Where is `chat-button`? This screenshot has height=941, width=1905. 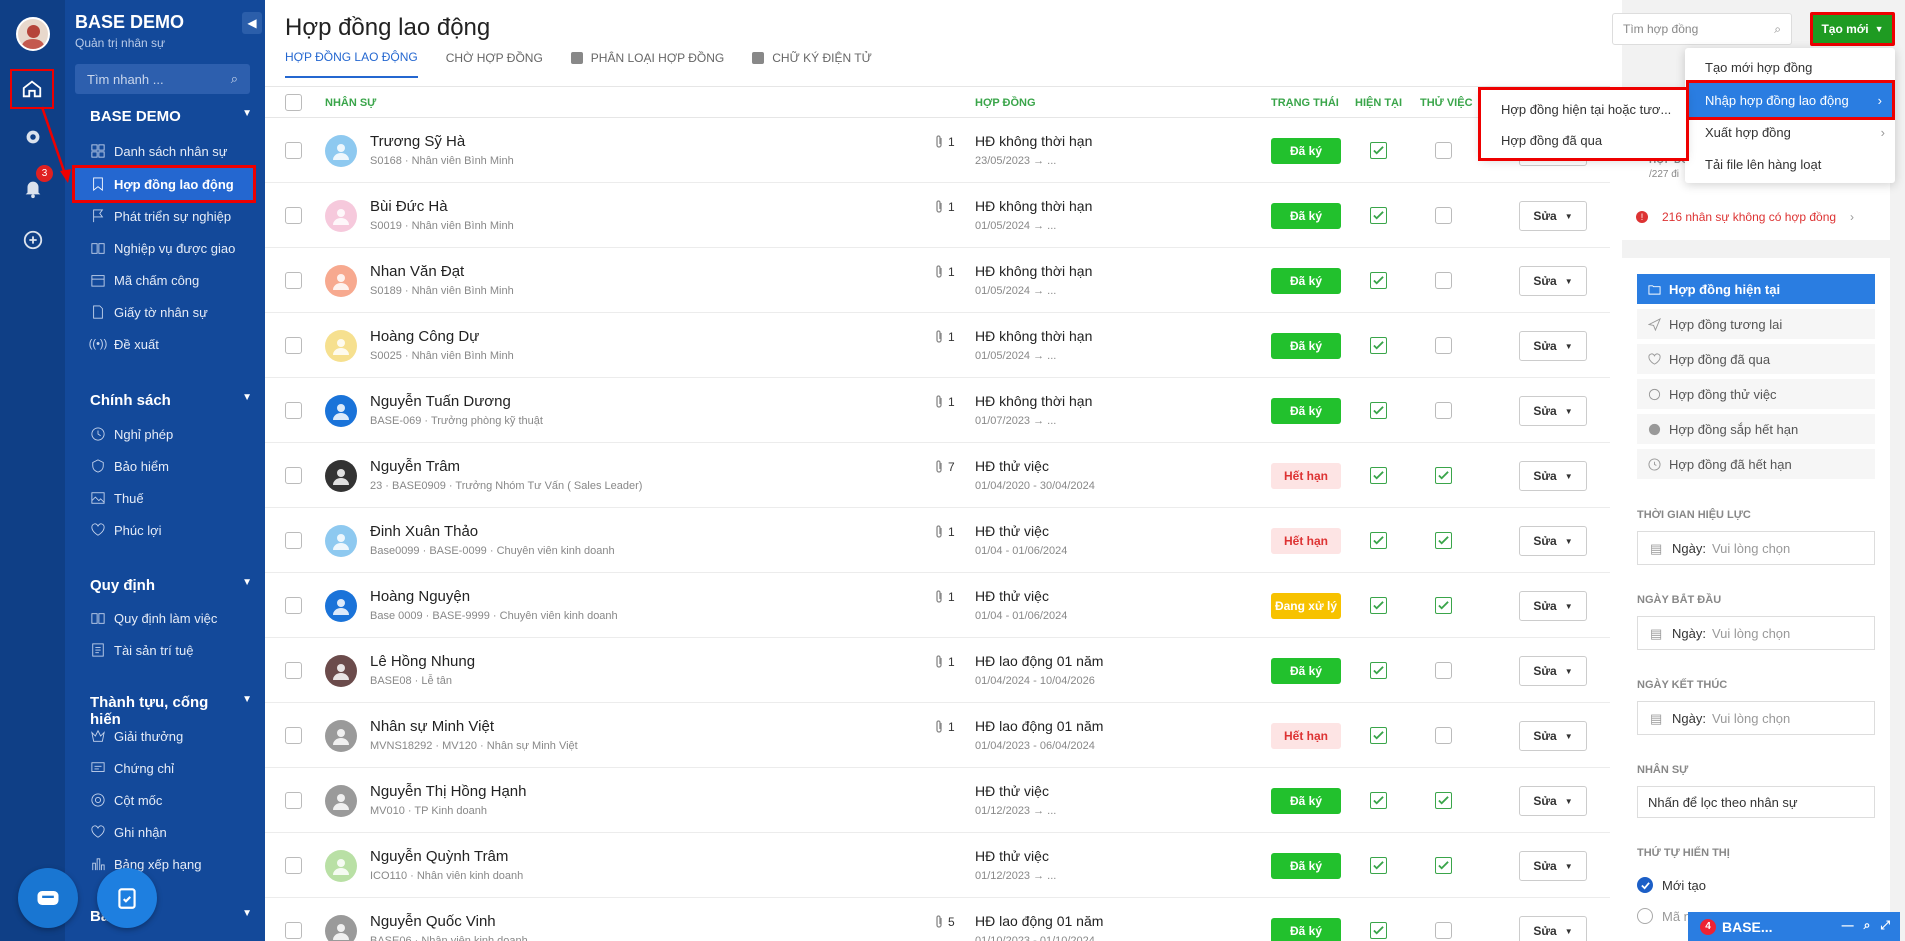 chat-button is located at coordinates (48, 898).